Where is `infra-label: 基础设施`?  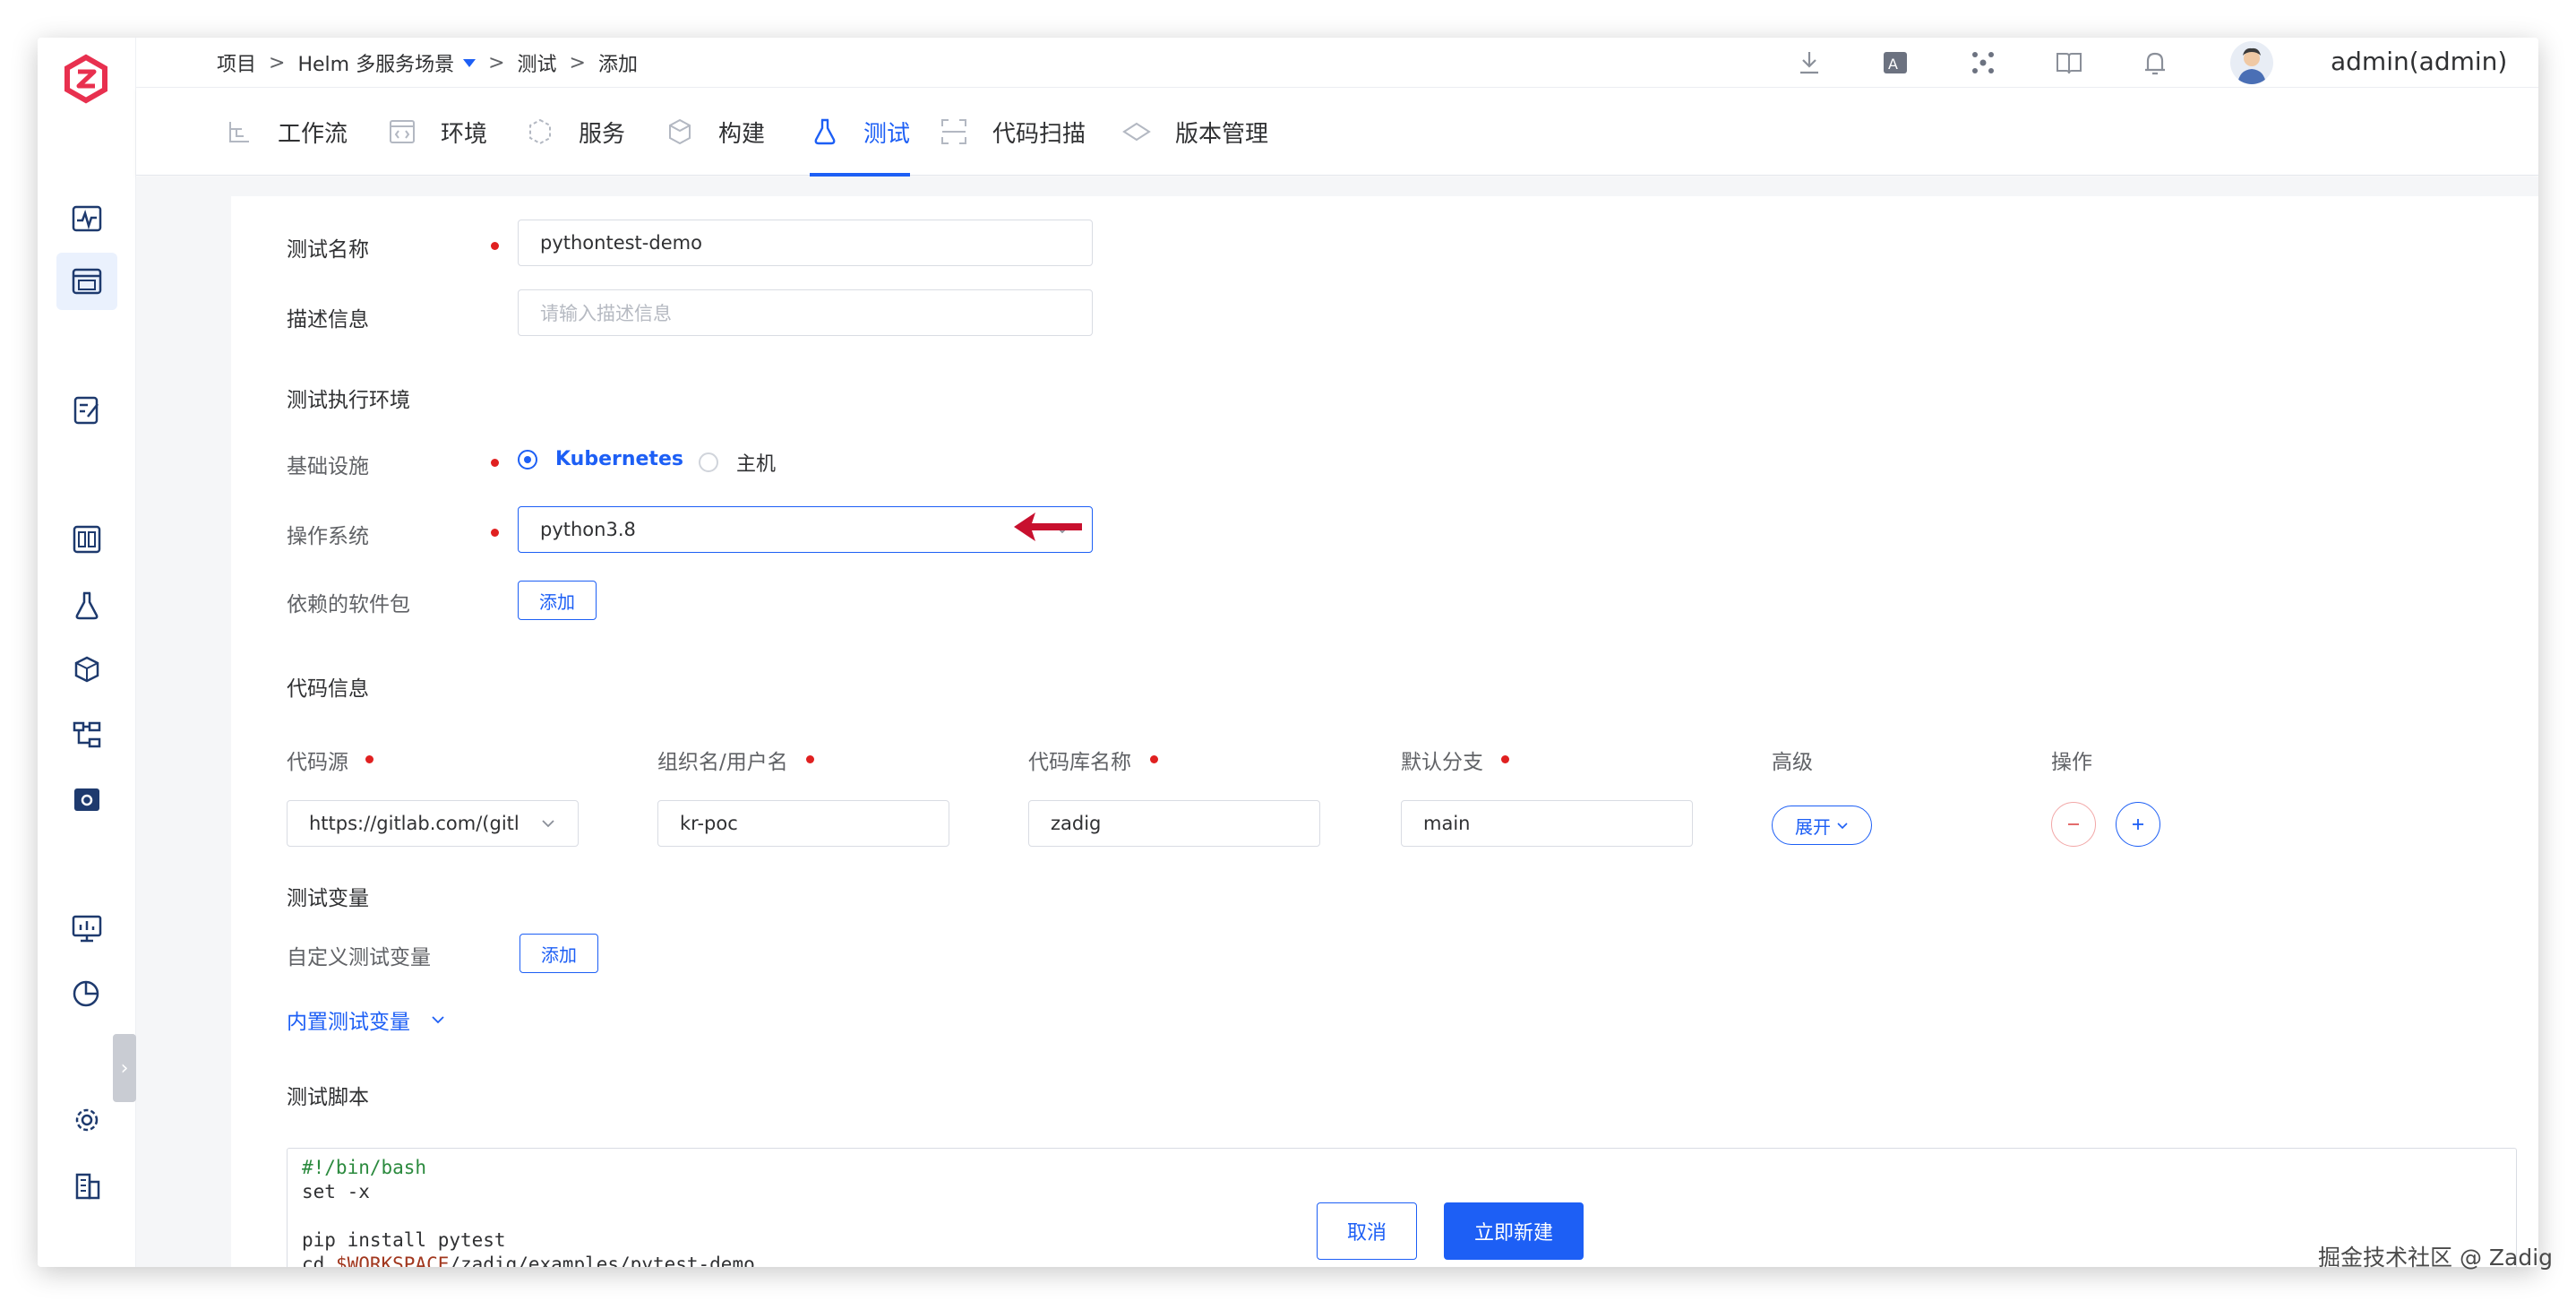
infra-label: 基础设施 is located at coordinates (328, 466).